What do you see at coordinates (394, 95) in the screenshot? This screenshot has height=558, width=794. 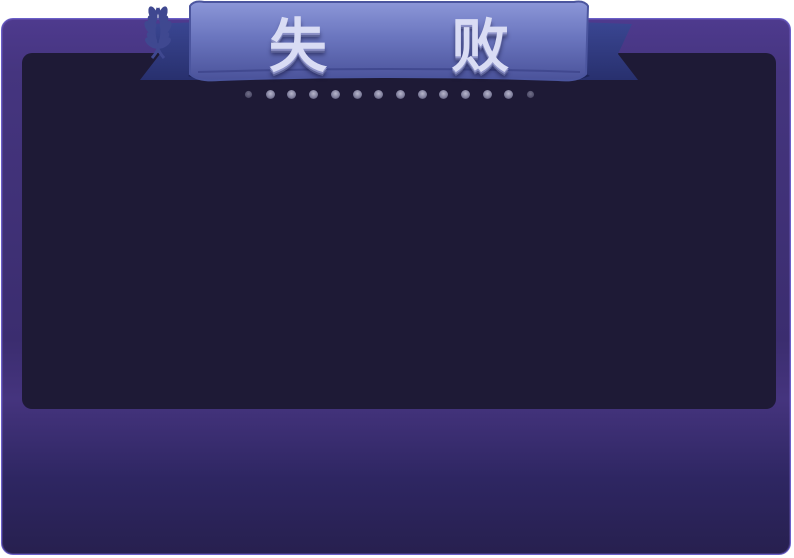 I see `dot-separator` at bounding box center [394, 95].